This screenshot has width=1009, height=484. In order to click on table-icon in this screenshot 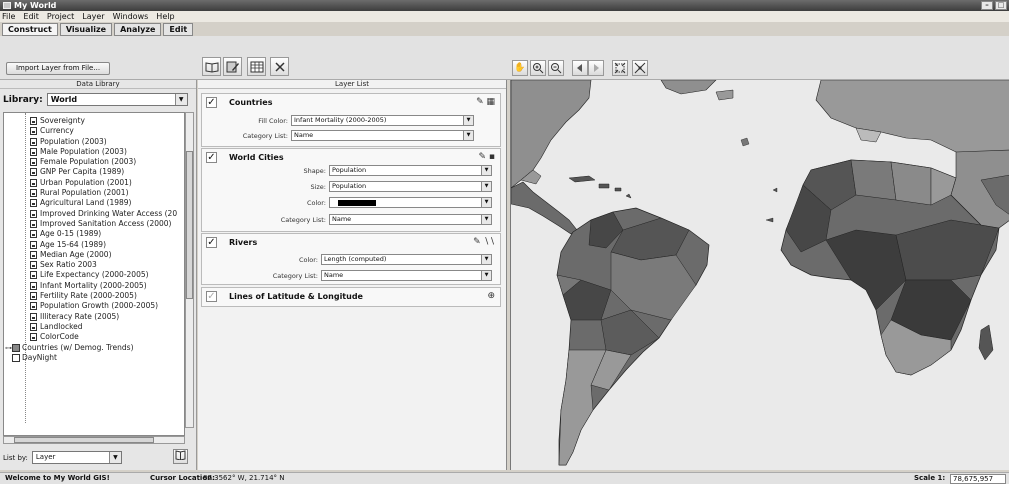, I will do `click(256, 66)`.